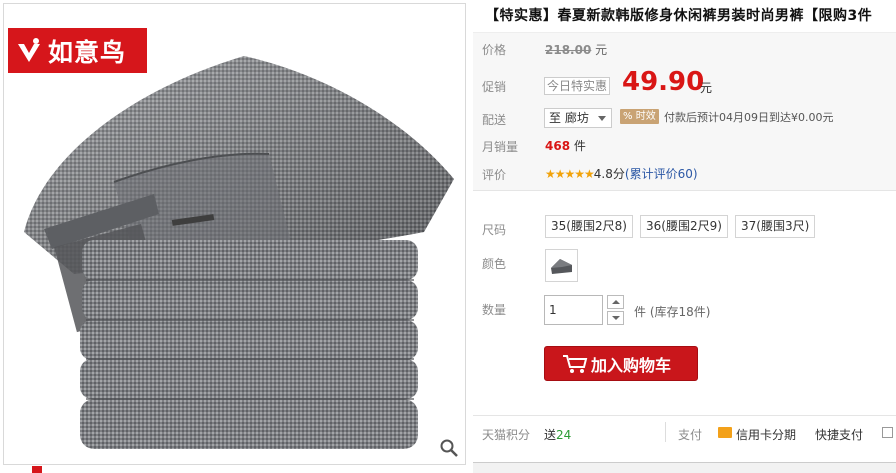 The image size is (896, 473). Describe the element at coordinates (839, 434) in the screenshot. I see `express-pay-link: 快捷支付` at that location.